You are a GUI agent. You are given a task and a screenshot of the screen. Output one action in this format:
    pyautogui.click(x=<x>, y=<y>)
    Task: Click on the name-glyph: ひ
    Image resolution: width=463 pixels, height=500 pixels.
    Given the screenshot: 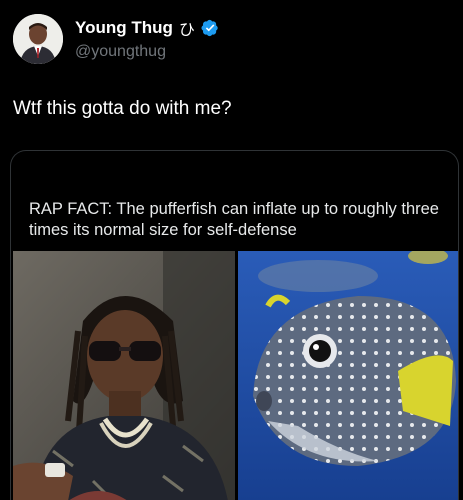 What is the action you would take?
    pyautogui.click(x=186, y=30)
    